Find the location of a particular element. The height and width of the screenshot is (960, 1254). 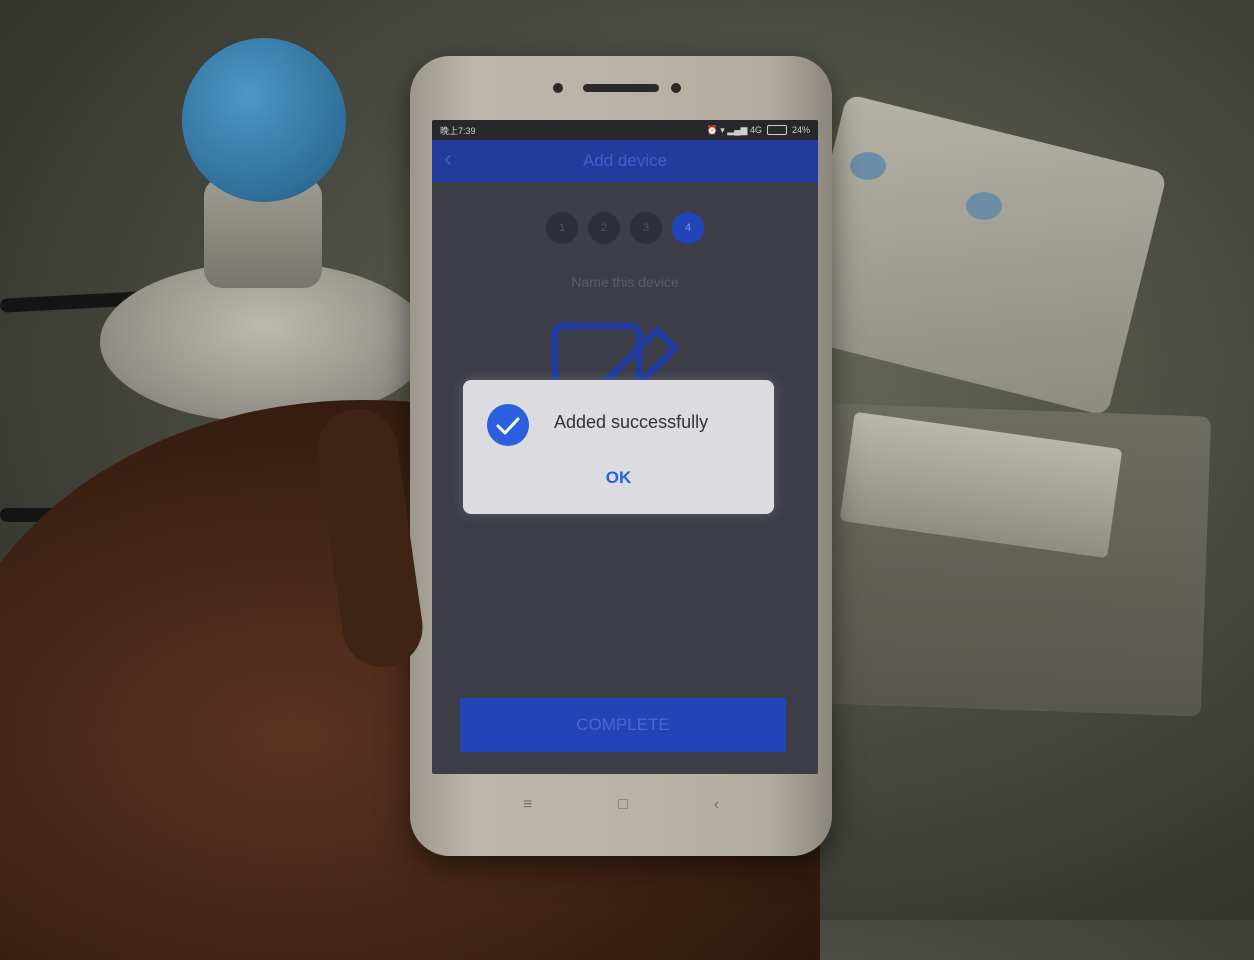

check-circle-icon is located at coordinates (508, 425).